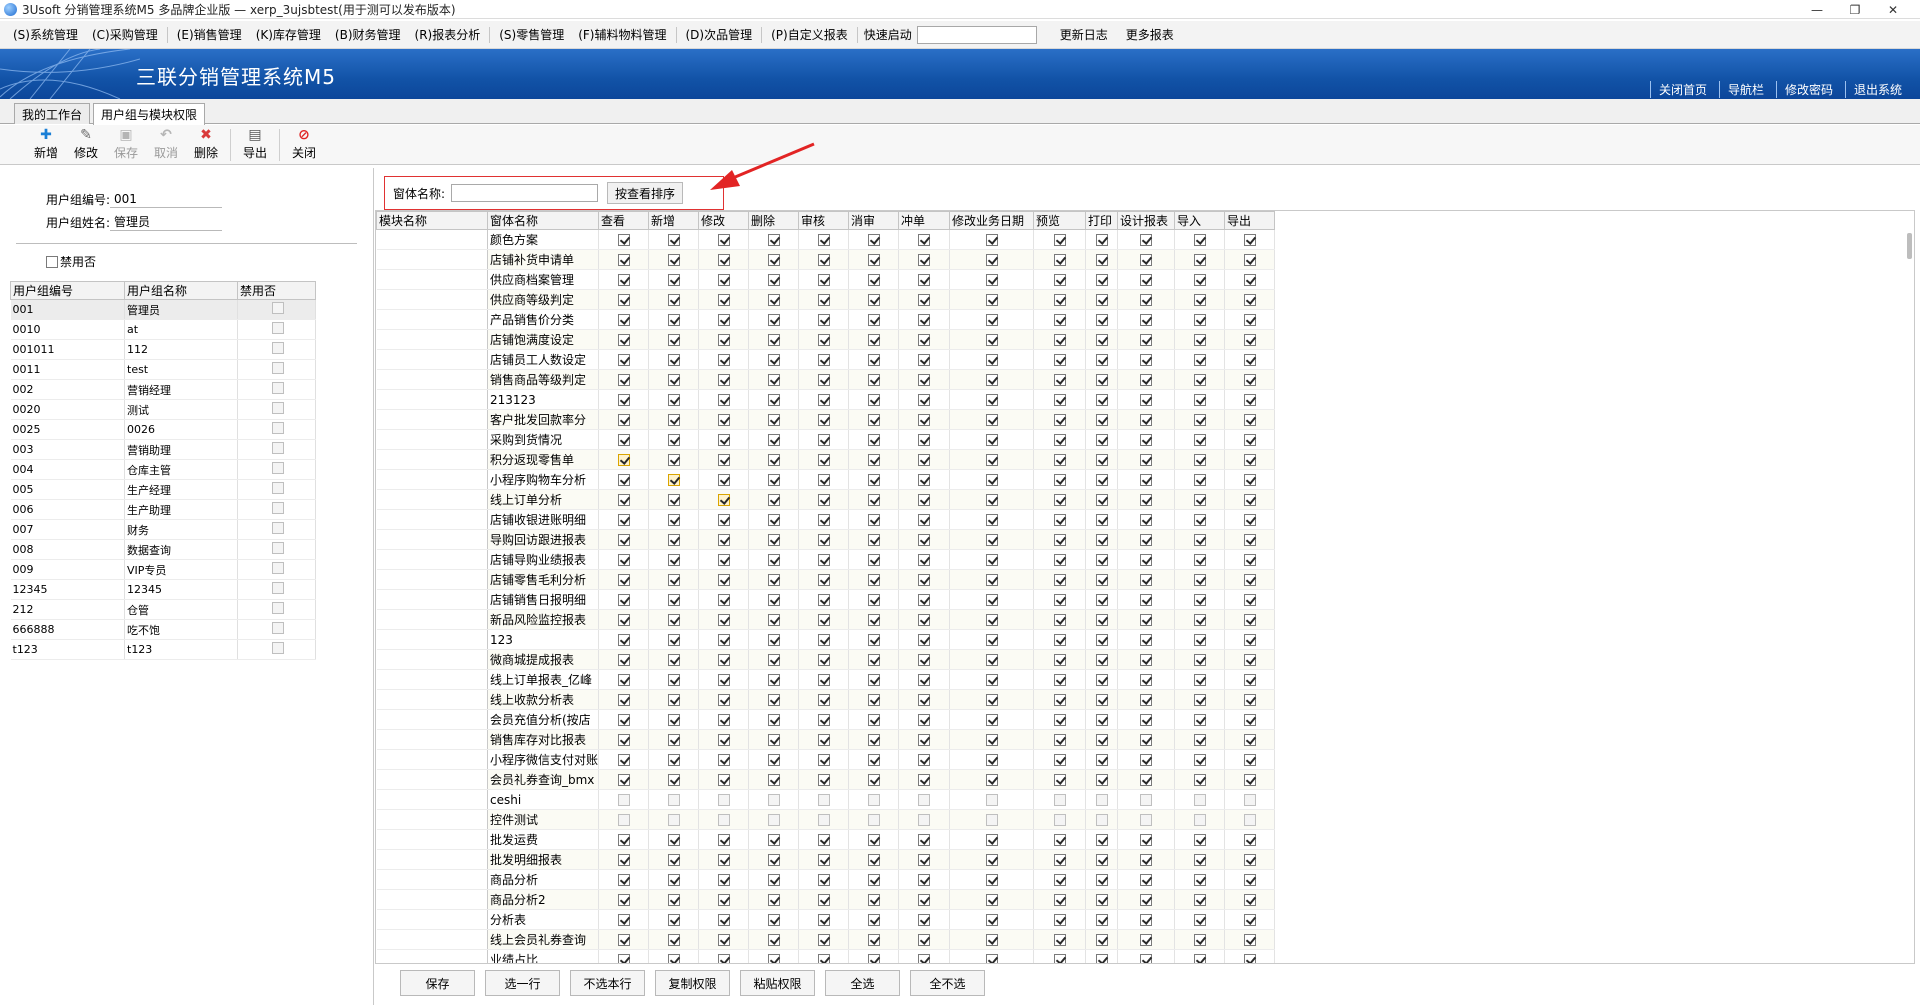 The height and width of the screenshot is (1005, 1920). What do you see at coordinates (826, 359) in the screenshot?
I see `table-row: 店铺员工人数设定` at bounding box center [826, 359].